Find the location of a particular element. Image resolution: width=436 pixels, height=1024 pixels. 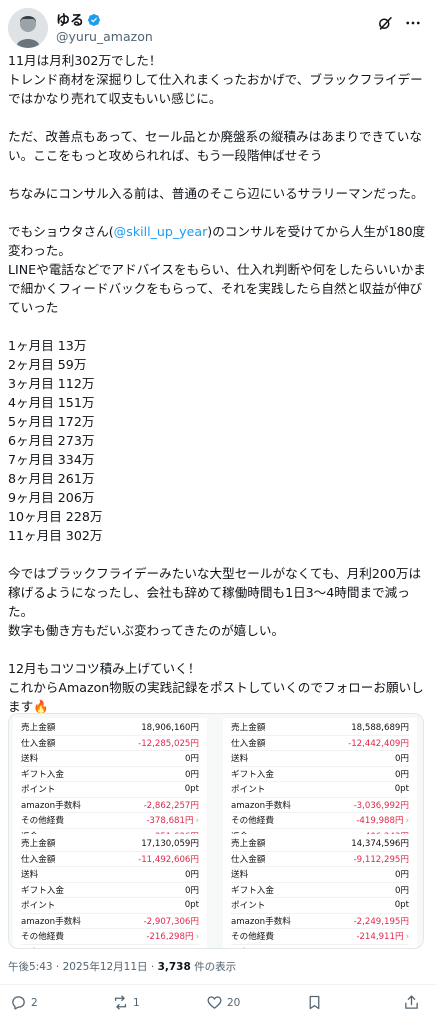

bookmark-icon is located at coordinates (314, 1002).